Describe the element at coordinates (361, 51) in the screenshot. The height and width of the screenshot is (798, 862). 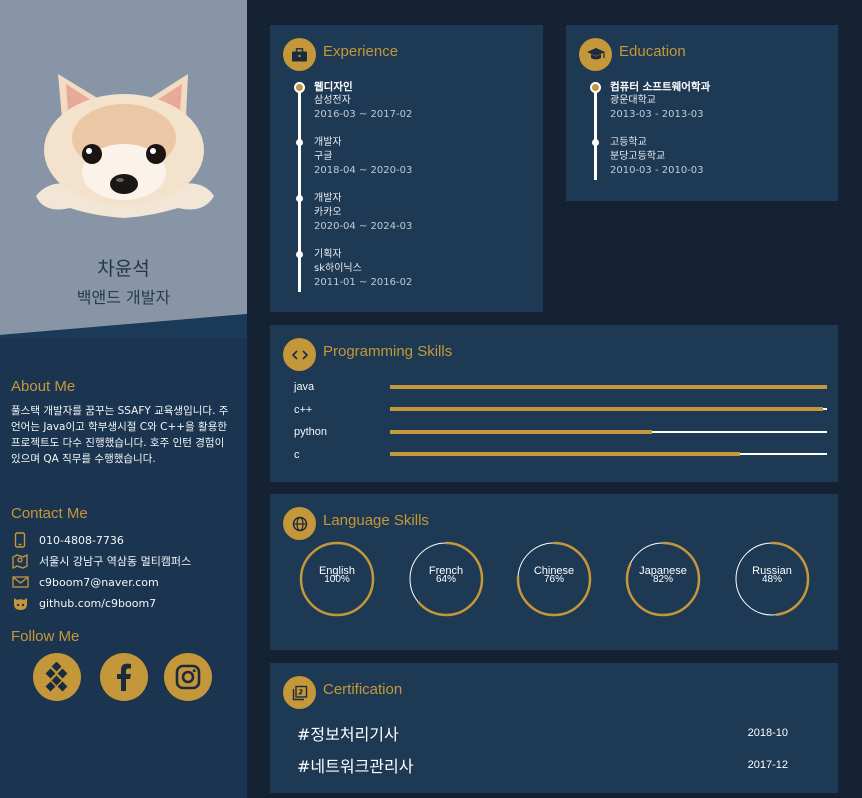
I see `experience-title: Experience` at that location.